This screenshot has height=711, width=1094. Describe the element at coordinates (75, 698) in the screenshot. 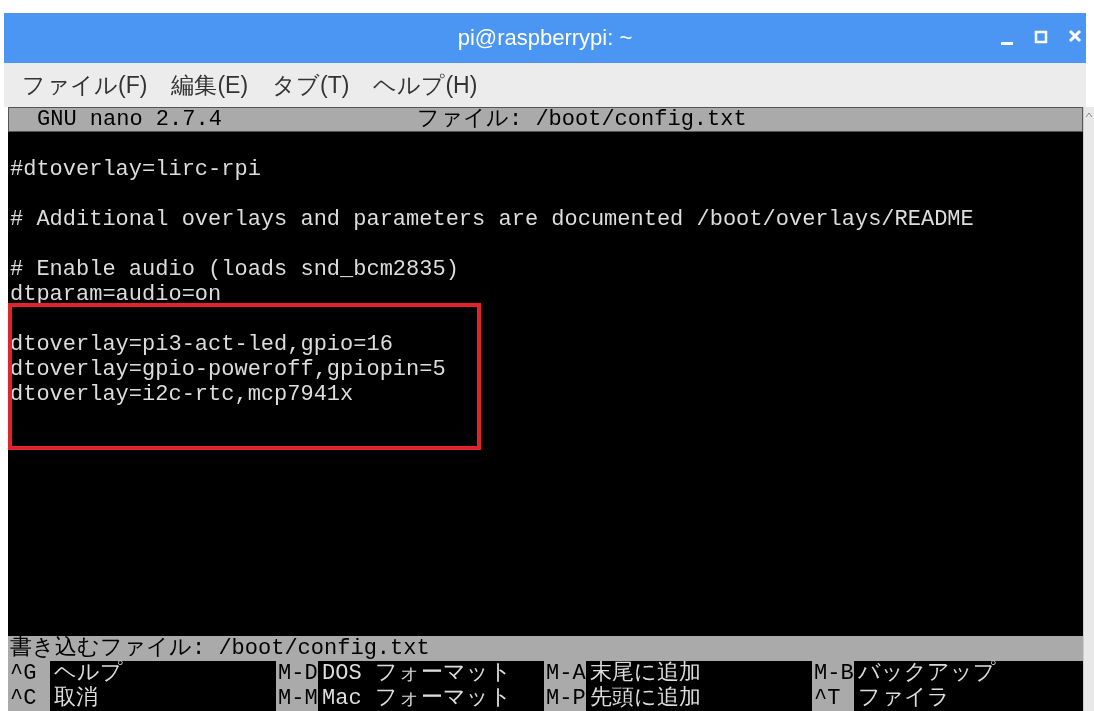

I see `shortcut-label: 取消` at that location.